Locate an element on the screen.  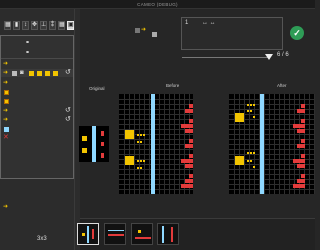
success-check-icon: ✓ is located at coordinates (297, 33).